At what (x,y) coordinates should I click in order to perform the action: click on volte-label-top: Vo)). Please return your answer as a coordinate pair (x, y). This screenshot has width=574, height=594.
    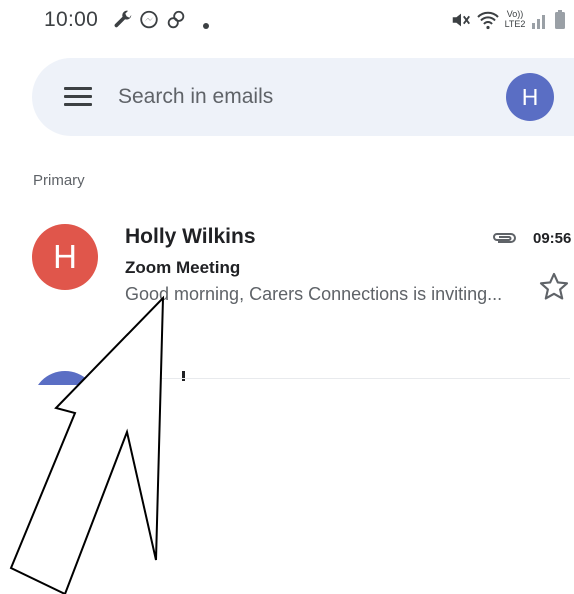
    Looking at the image, I should click on (515, 14).